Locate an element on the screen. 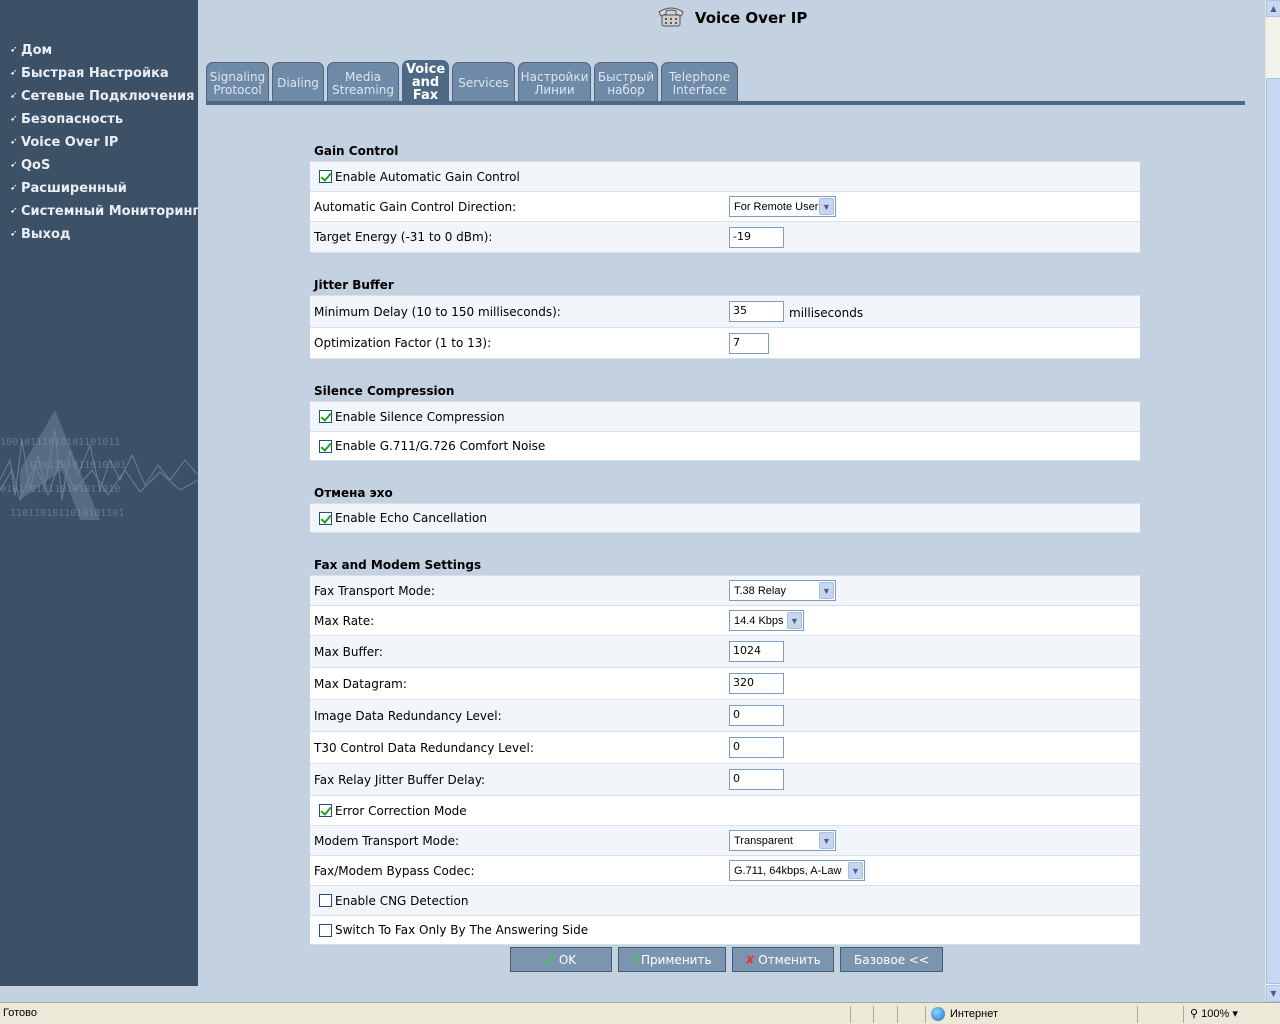  close-icon: ✘ is located at coordinates (750, 959).